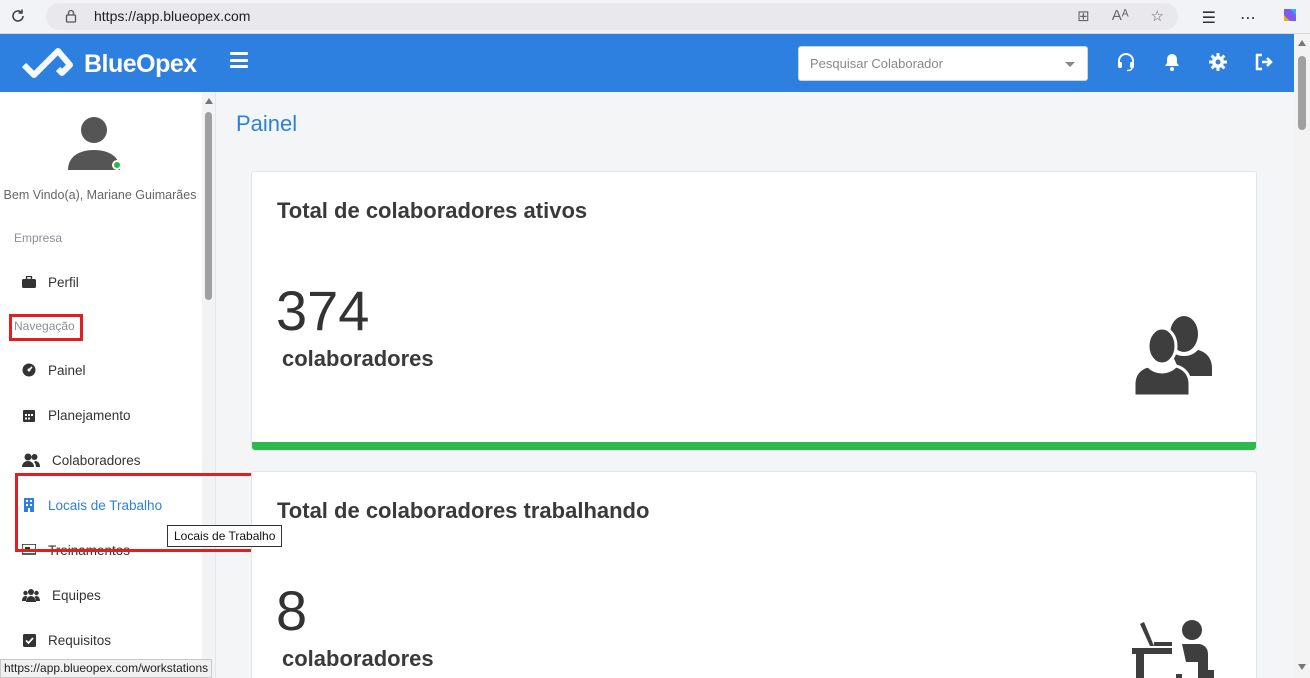 Image resolution: width=1310 pixels, height=678 pixels. Describe the element at coordinates (239, 60) in the screenshot. I see `menu-toggle-icon` at that location.